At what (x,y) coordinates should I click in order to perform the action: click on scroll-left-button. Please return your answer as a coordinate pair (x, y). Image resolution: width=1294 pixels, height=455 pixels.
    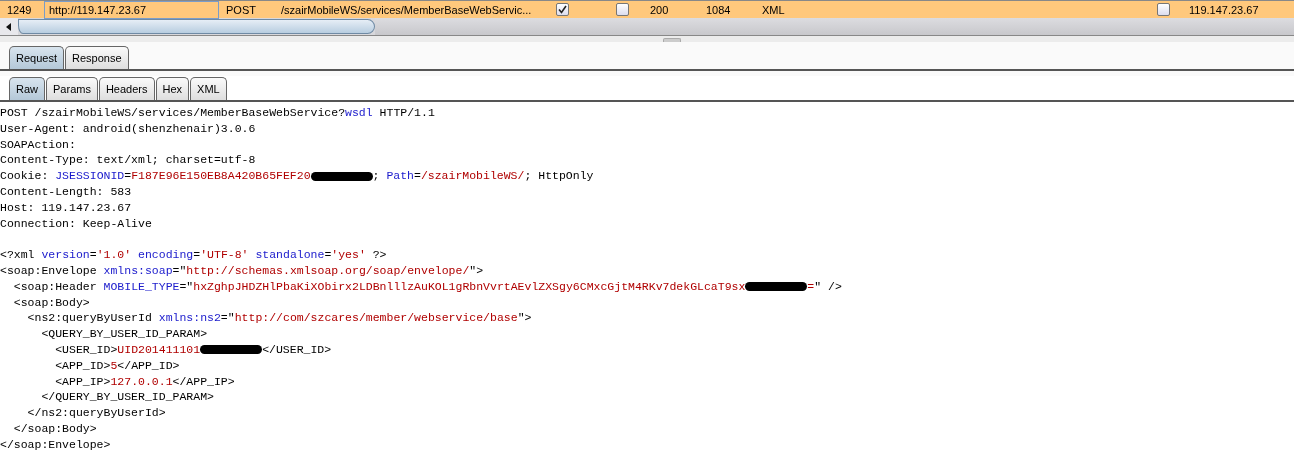
    Looking at the image, I should click on (9, 26).